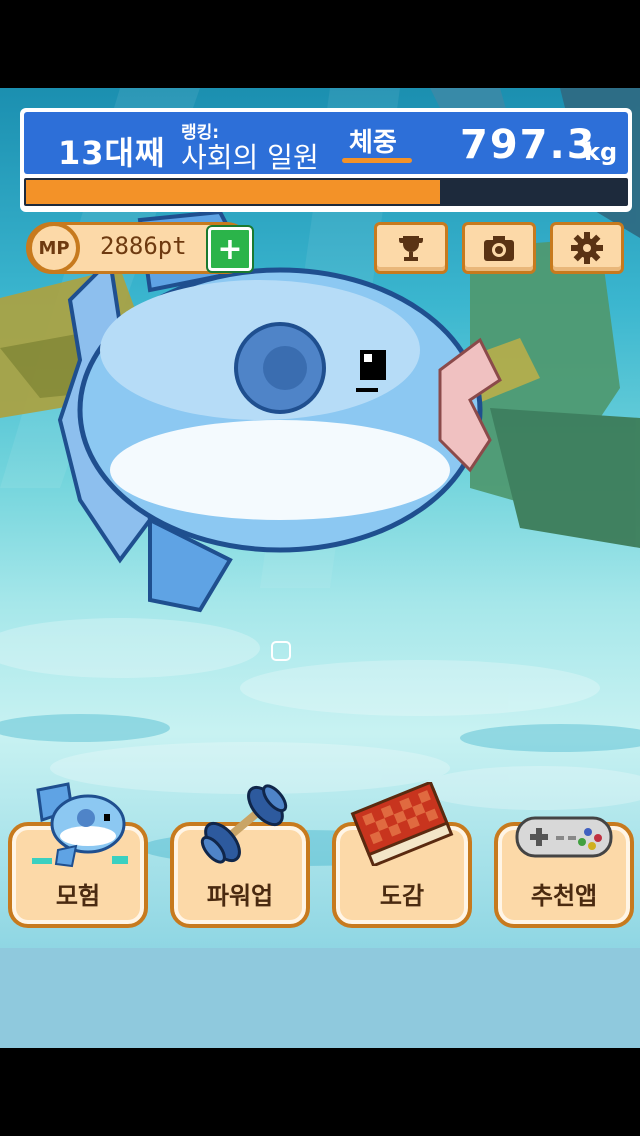 This screenshot has height=1136, width=640. What do you see at coordinates (240, 896) in the screenshot?
I see `power-up-label: 파워업` at bounding box center [240, 896].